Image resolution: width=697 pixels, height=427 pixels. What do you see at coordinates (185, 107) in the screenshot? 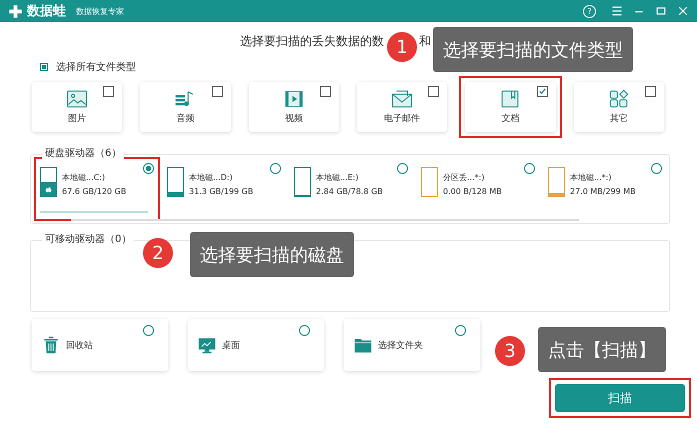
I see `file-type-card: 音频` at bounding box center [185, 107].